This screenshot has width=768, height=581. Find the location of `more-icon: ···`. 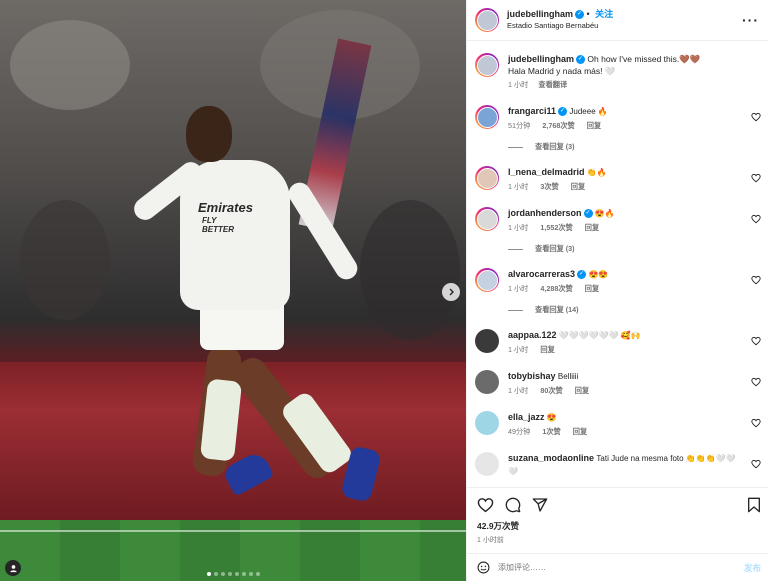

more-icon: ··· is located at coordinates (750, 20).